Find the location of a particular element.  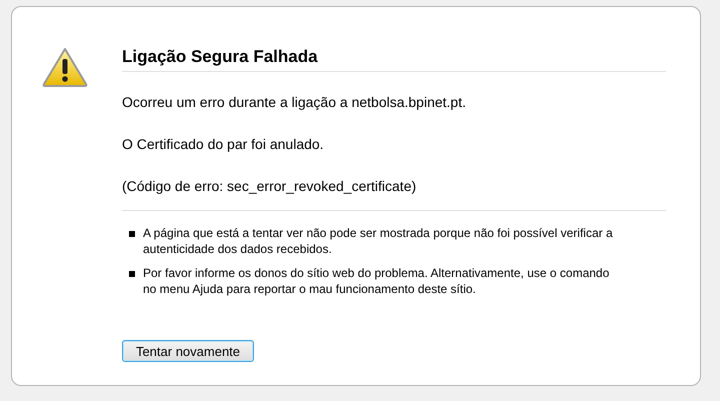

error-message: Ocorreu um erro durante a ligação a netbolsa.bpinet.pt. is located at coordinates (294, 102).